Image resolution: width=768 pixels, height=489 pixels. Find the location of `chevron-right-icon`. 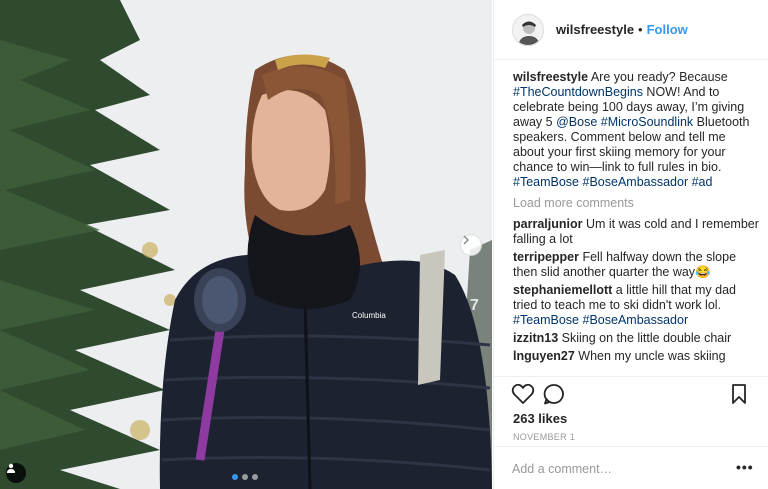

chevron-right-icon is located at coordinates (466, 240).